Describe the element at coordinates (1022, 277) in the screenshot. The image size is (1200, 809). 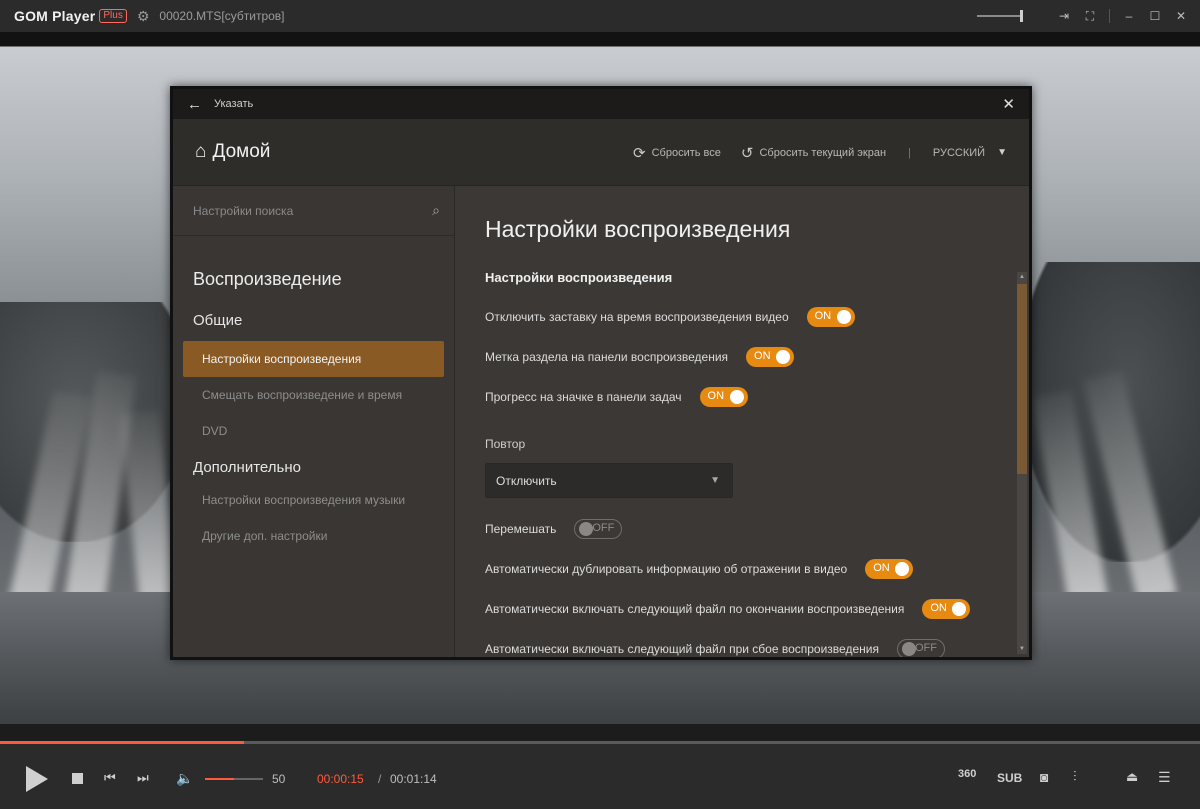
I see `scroll-up-arrow-icon: ▲` at that location.